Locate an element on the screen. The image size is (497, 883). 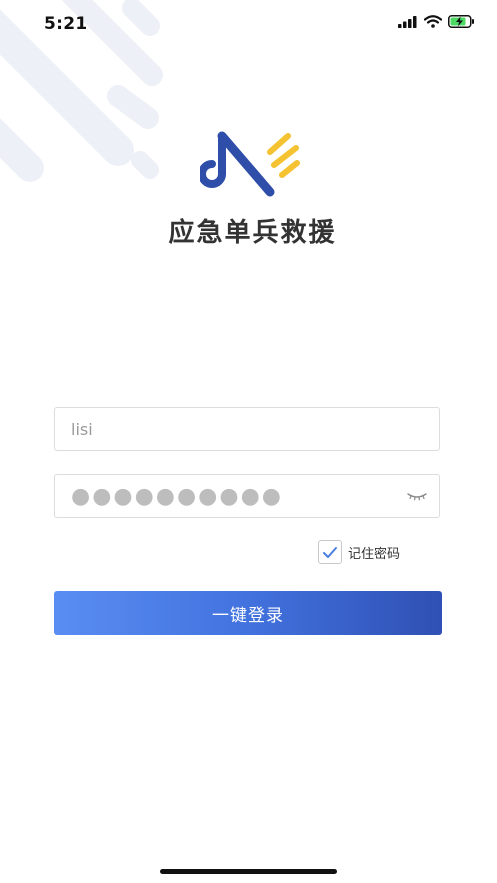
status-time: 5:21 is located at coordinates (66, 24).